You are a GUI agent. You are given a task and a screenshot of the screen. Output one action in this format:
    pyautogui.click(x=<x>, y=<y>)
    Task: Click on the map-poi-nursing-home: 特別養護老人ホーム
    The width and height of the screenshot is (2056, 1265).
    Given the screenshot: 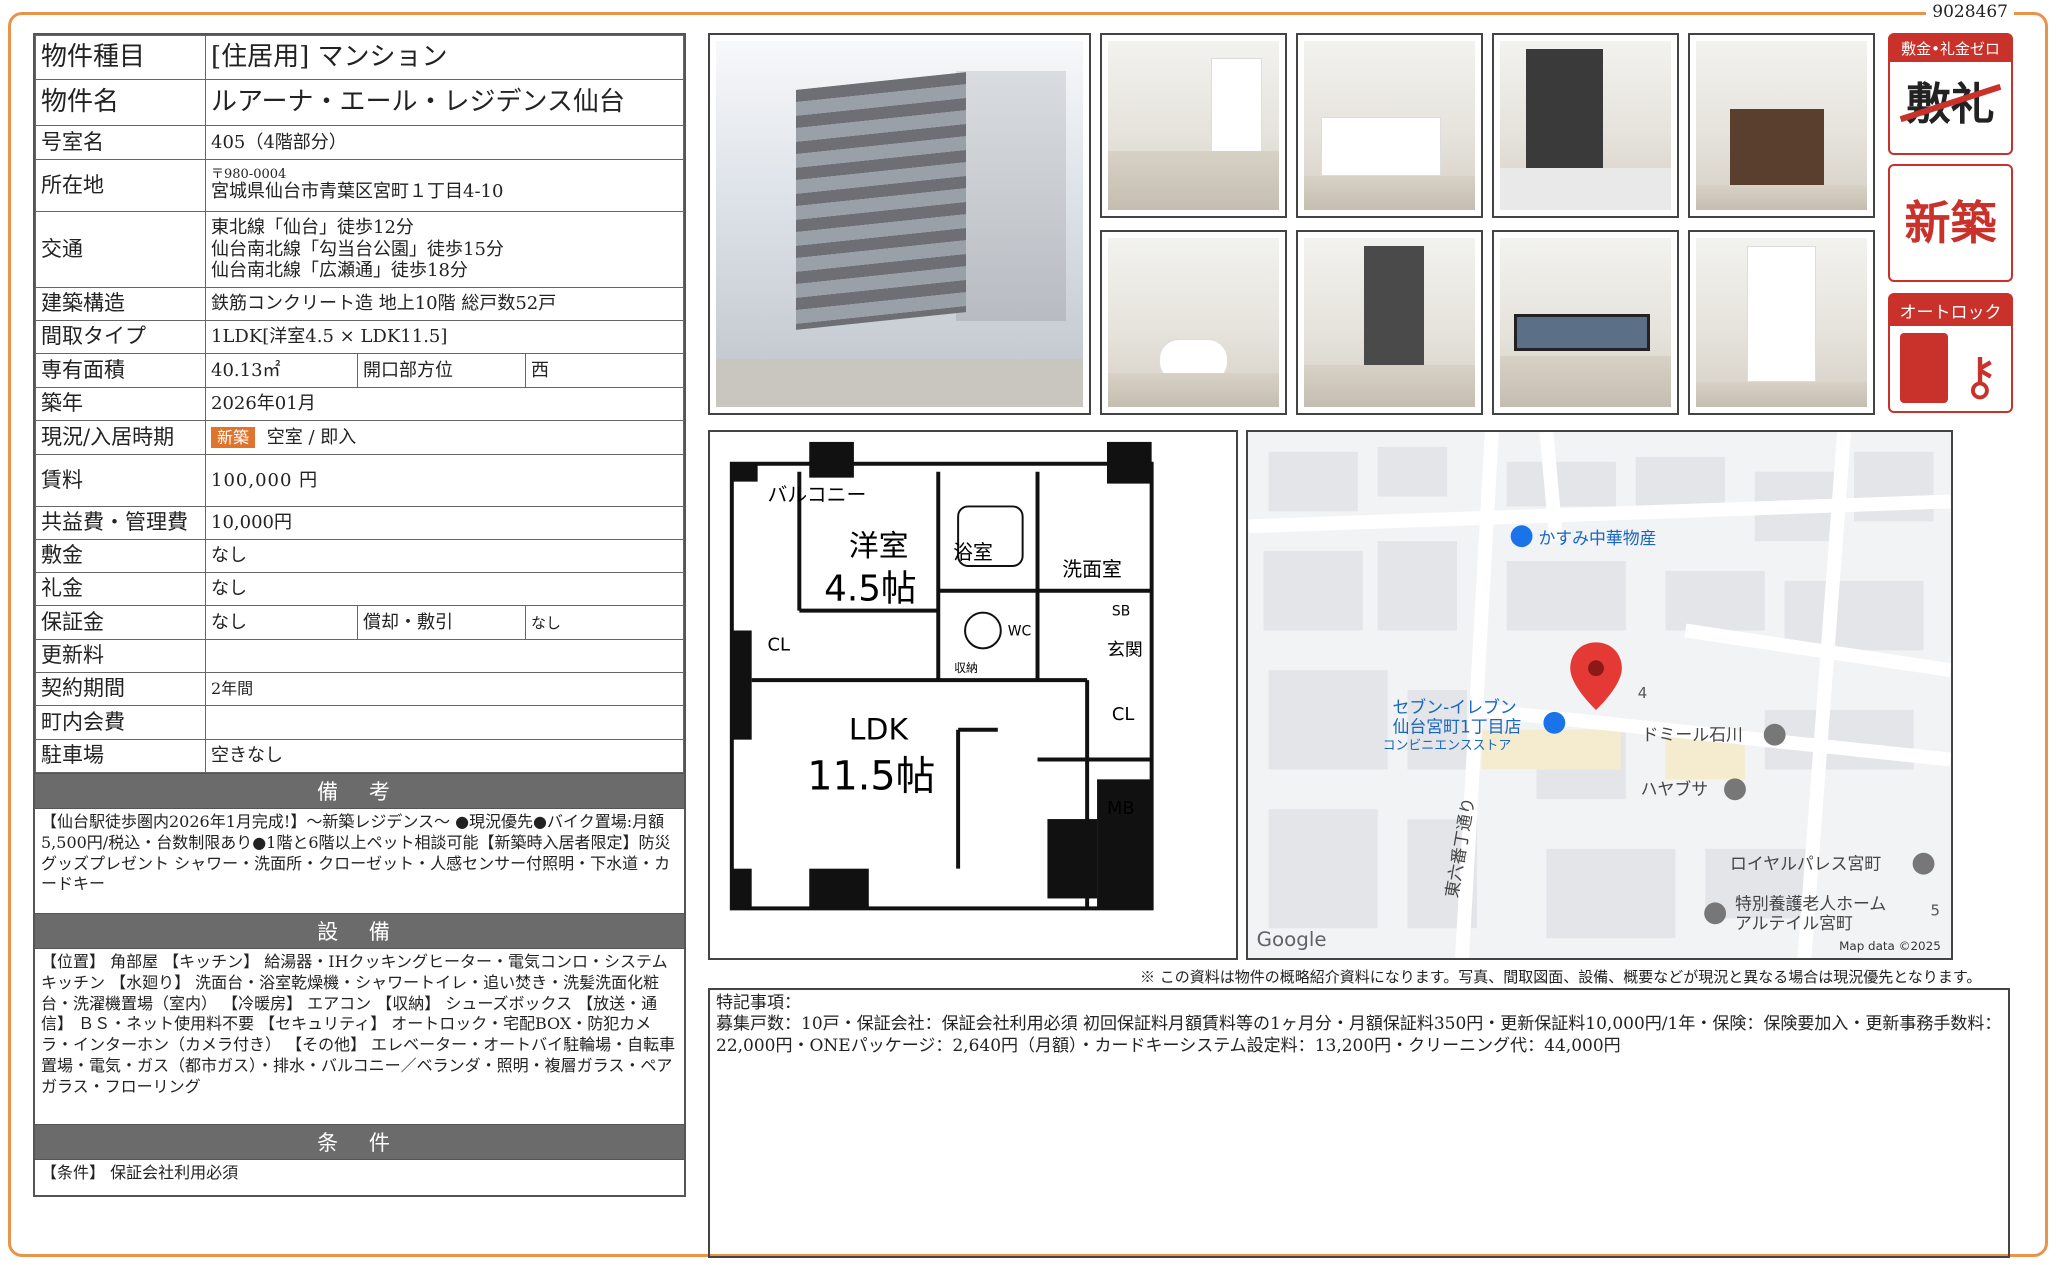 What is the action you would take?
    pyautogui.click(x=1810, y=903)
    